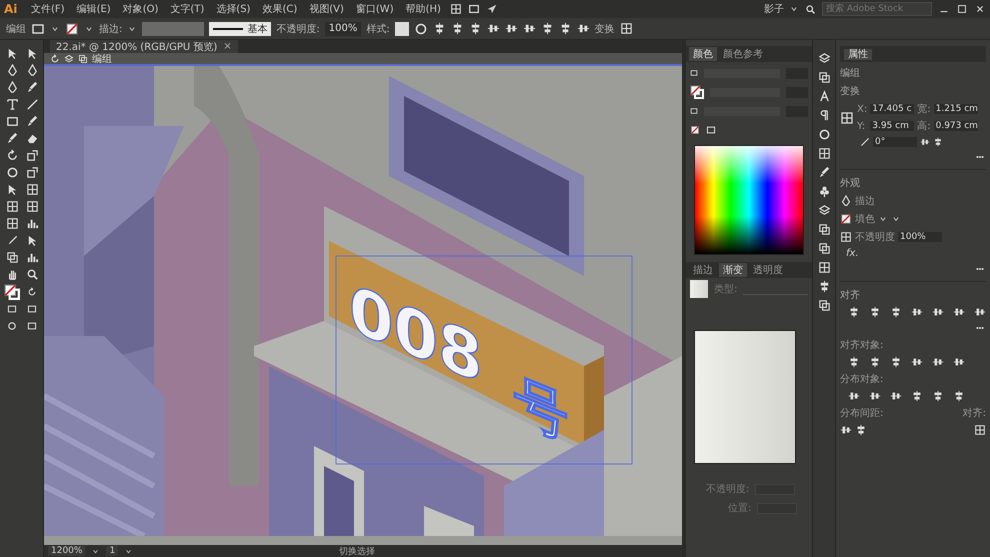  Describe the element at coordinates (279, 9) in the screenshot. I see `menu-item: 效果(C)` at that location.